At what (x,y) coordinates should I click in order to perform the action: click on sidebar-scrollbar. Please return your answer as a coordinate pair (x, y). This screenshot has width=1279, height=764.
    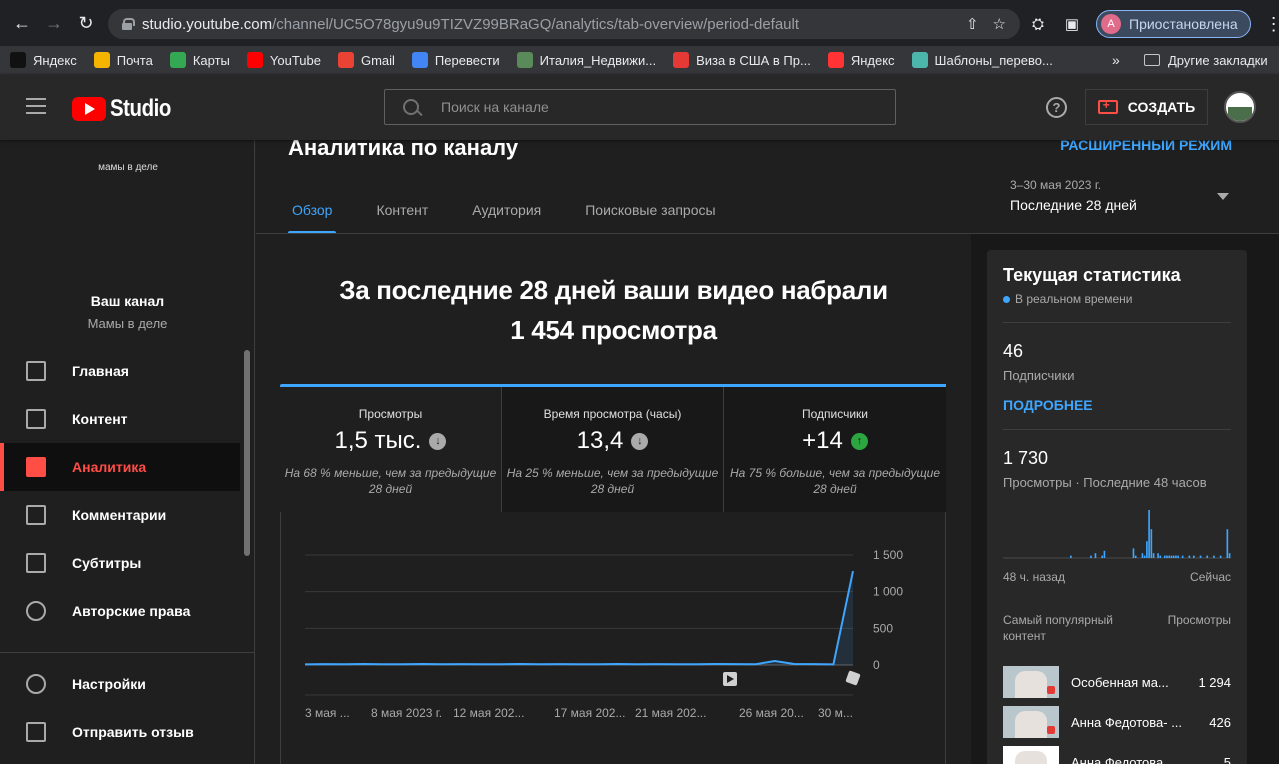
    Looking at the image, I should click on (247, 453).